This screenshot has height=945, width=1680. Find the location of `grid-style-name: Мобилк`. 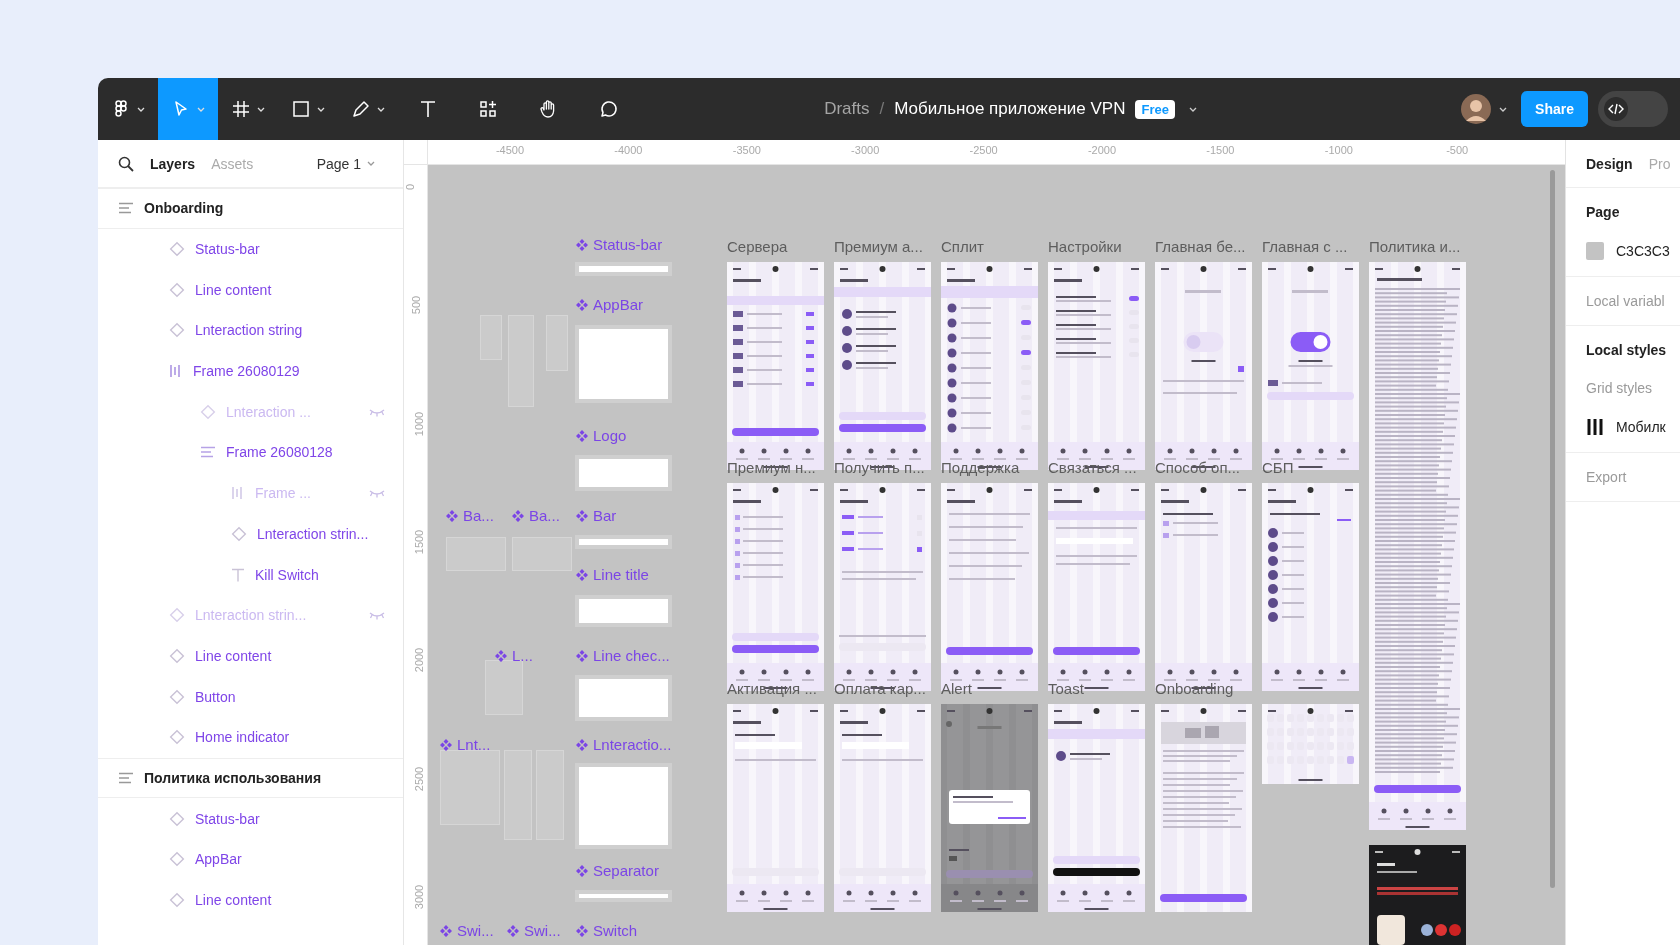

grid-style-name: Мобилк is located at coordinates (1641, 427).